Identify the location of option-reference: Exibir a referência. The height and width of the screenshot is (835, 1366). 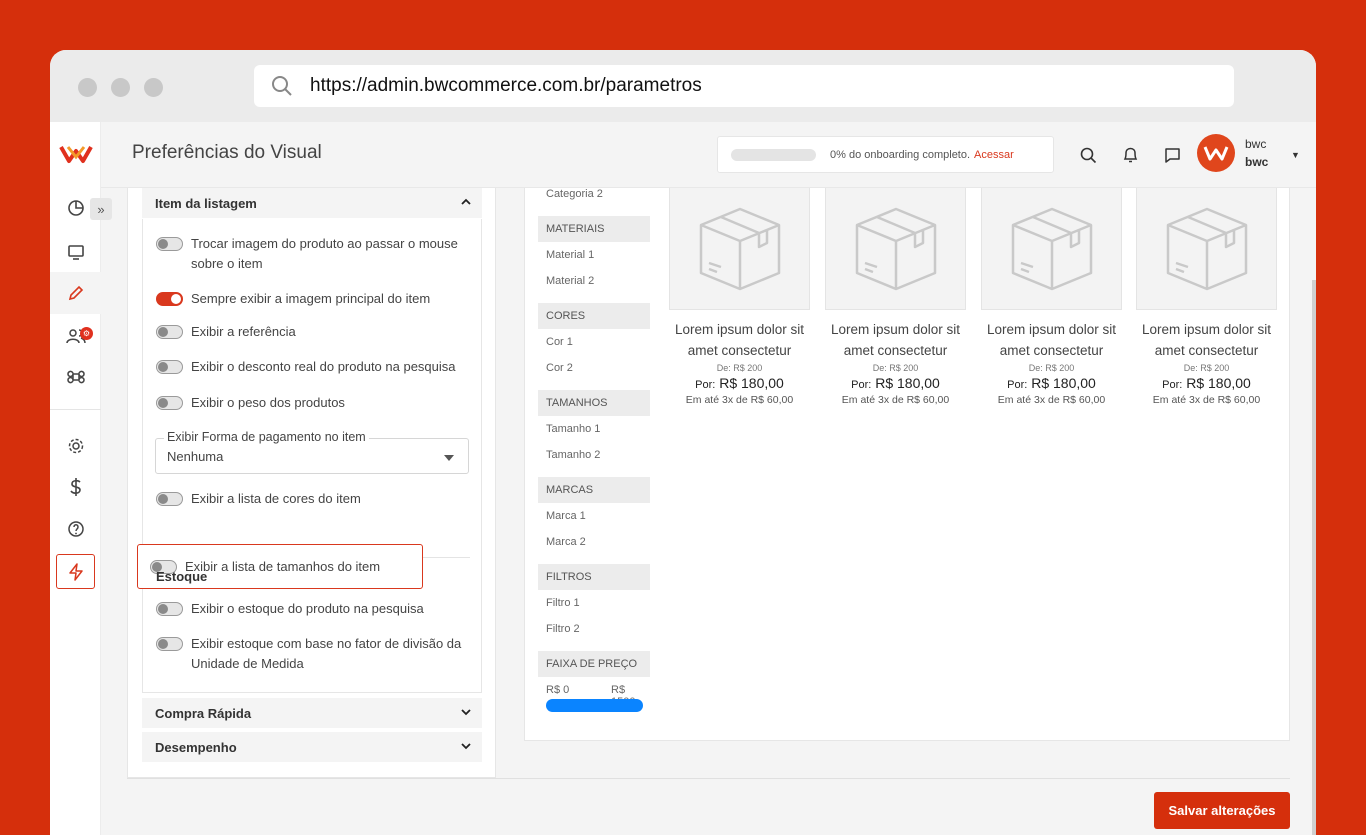
(226, 332).